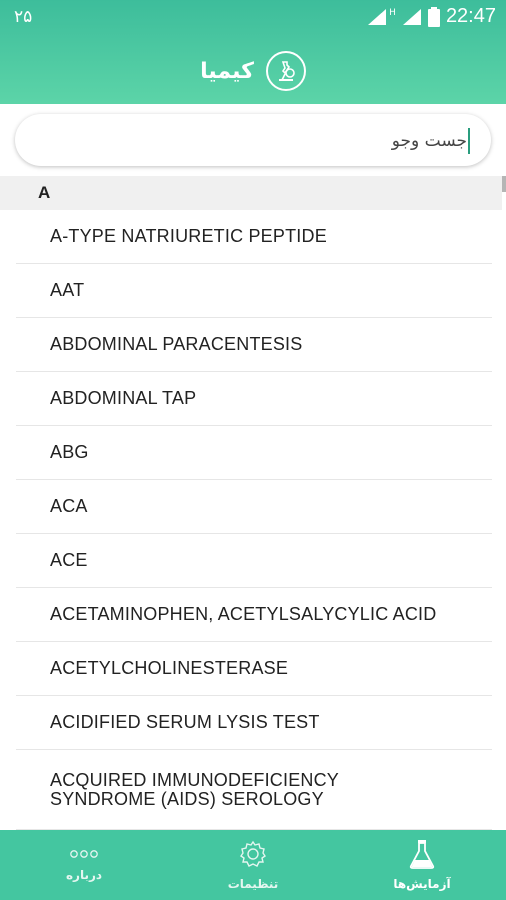 Image resolution: width=506 pixels, height=900 pixels. I want to click on status-bar: ۲۵ H 22:47, so click(253, 18).